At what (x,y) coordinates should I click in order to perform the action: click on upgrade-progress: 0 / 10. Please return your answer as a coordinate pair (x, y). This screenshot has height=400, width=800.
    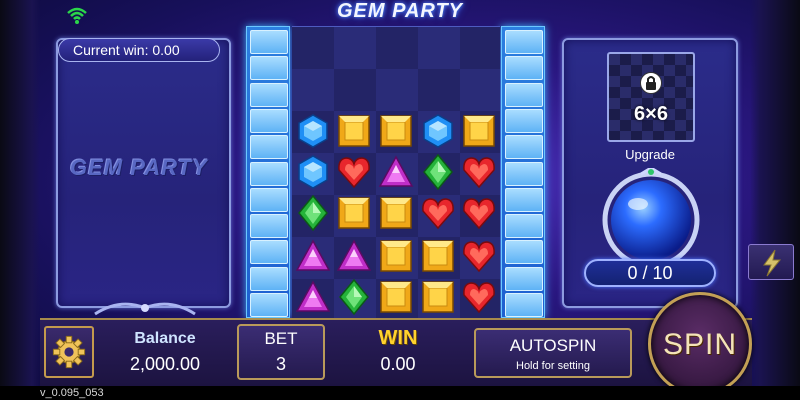
    Looking at the image, I should click on (650, 273).